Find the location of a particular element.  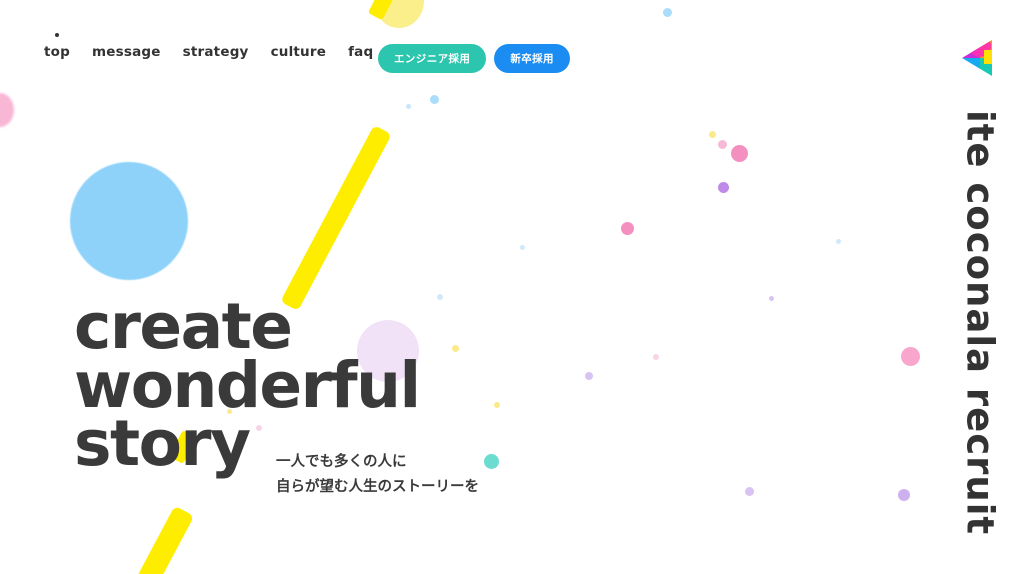

cta-button-label: エンジニア採用 is located at coordinates (432, 59).